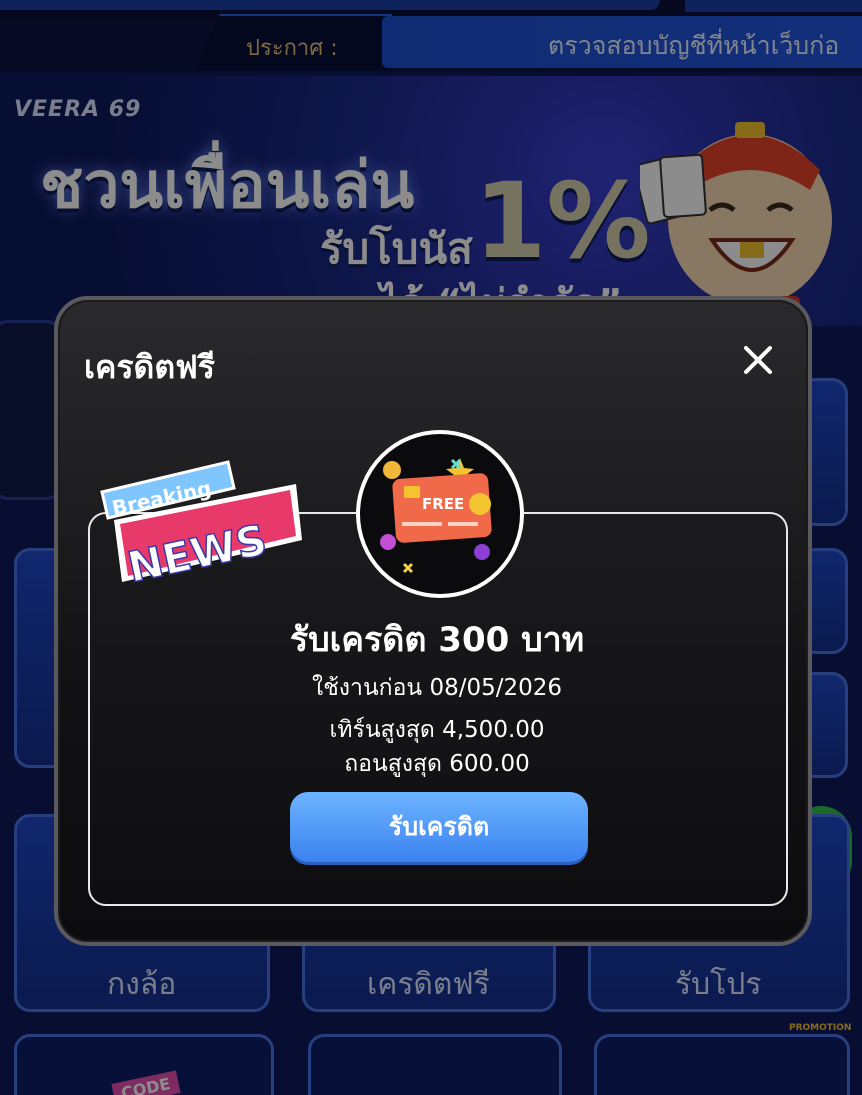 The width and height of the screenshot is (862, 1095). Describe the element at coordinates (443, 504) in the screenshot. I see `free-icon-text: FREE` at that location.